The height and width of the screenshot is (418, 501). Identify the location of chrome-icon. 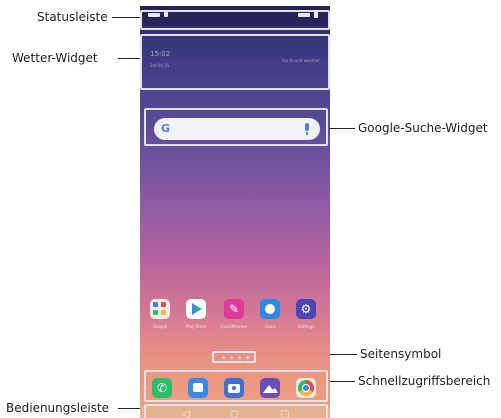
(306, 388).